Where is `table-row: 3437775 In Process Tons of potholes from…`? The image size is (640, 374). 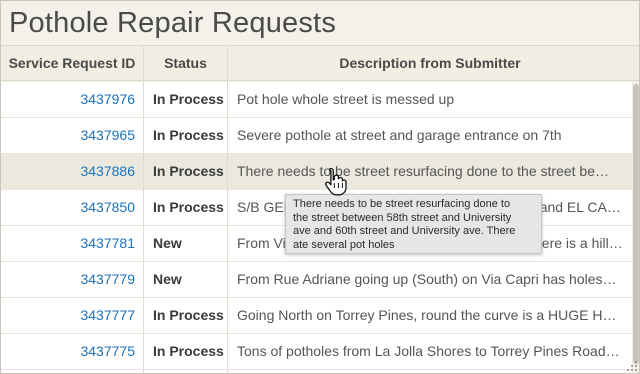 table-row: 3437775 In Process Tons of potholes from… is located at coordinates (316, 352).